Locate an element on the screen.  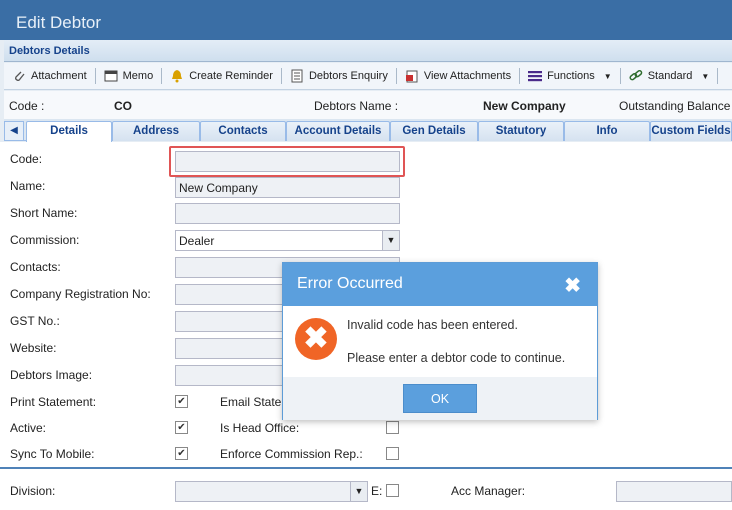
error-message-line1: Invalid code has been entered. is located at coordinates (432, 325).